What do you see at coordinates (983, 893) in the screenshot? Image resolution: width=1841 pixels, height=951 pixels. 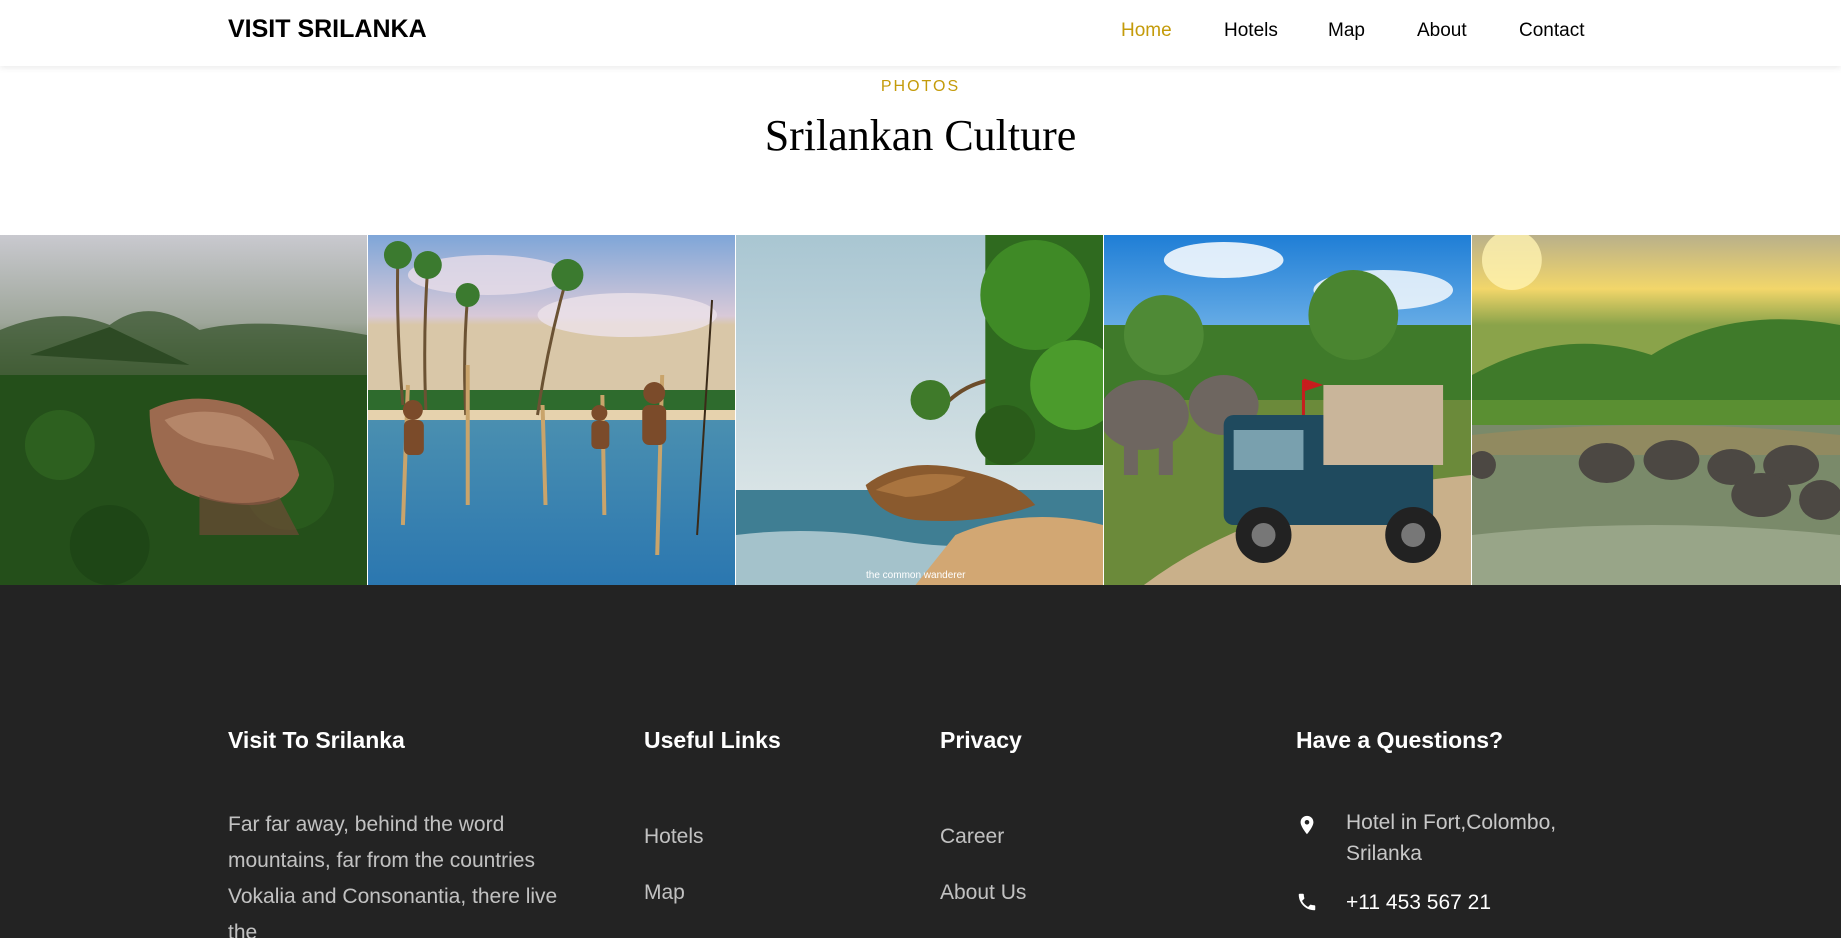 I see `footer-link-about-us: About Us` at bounding box center [983, 893].